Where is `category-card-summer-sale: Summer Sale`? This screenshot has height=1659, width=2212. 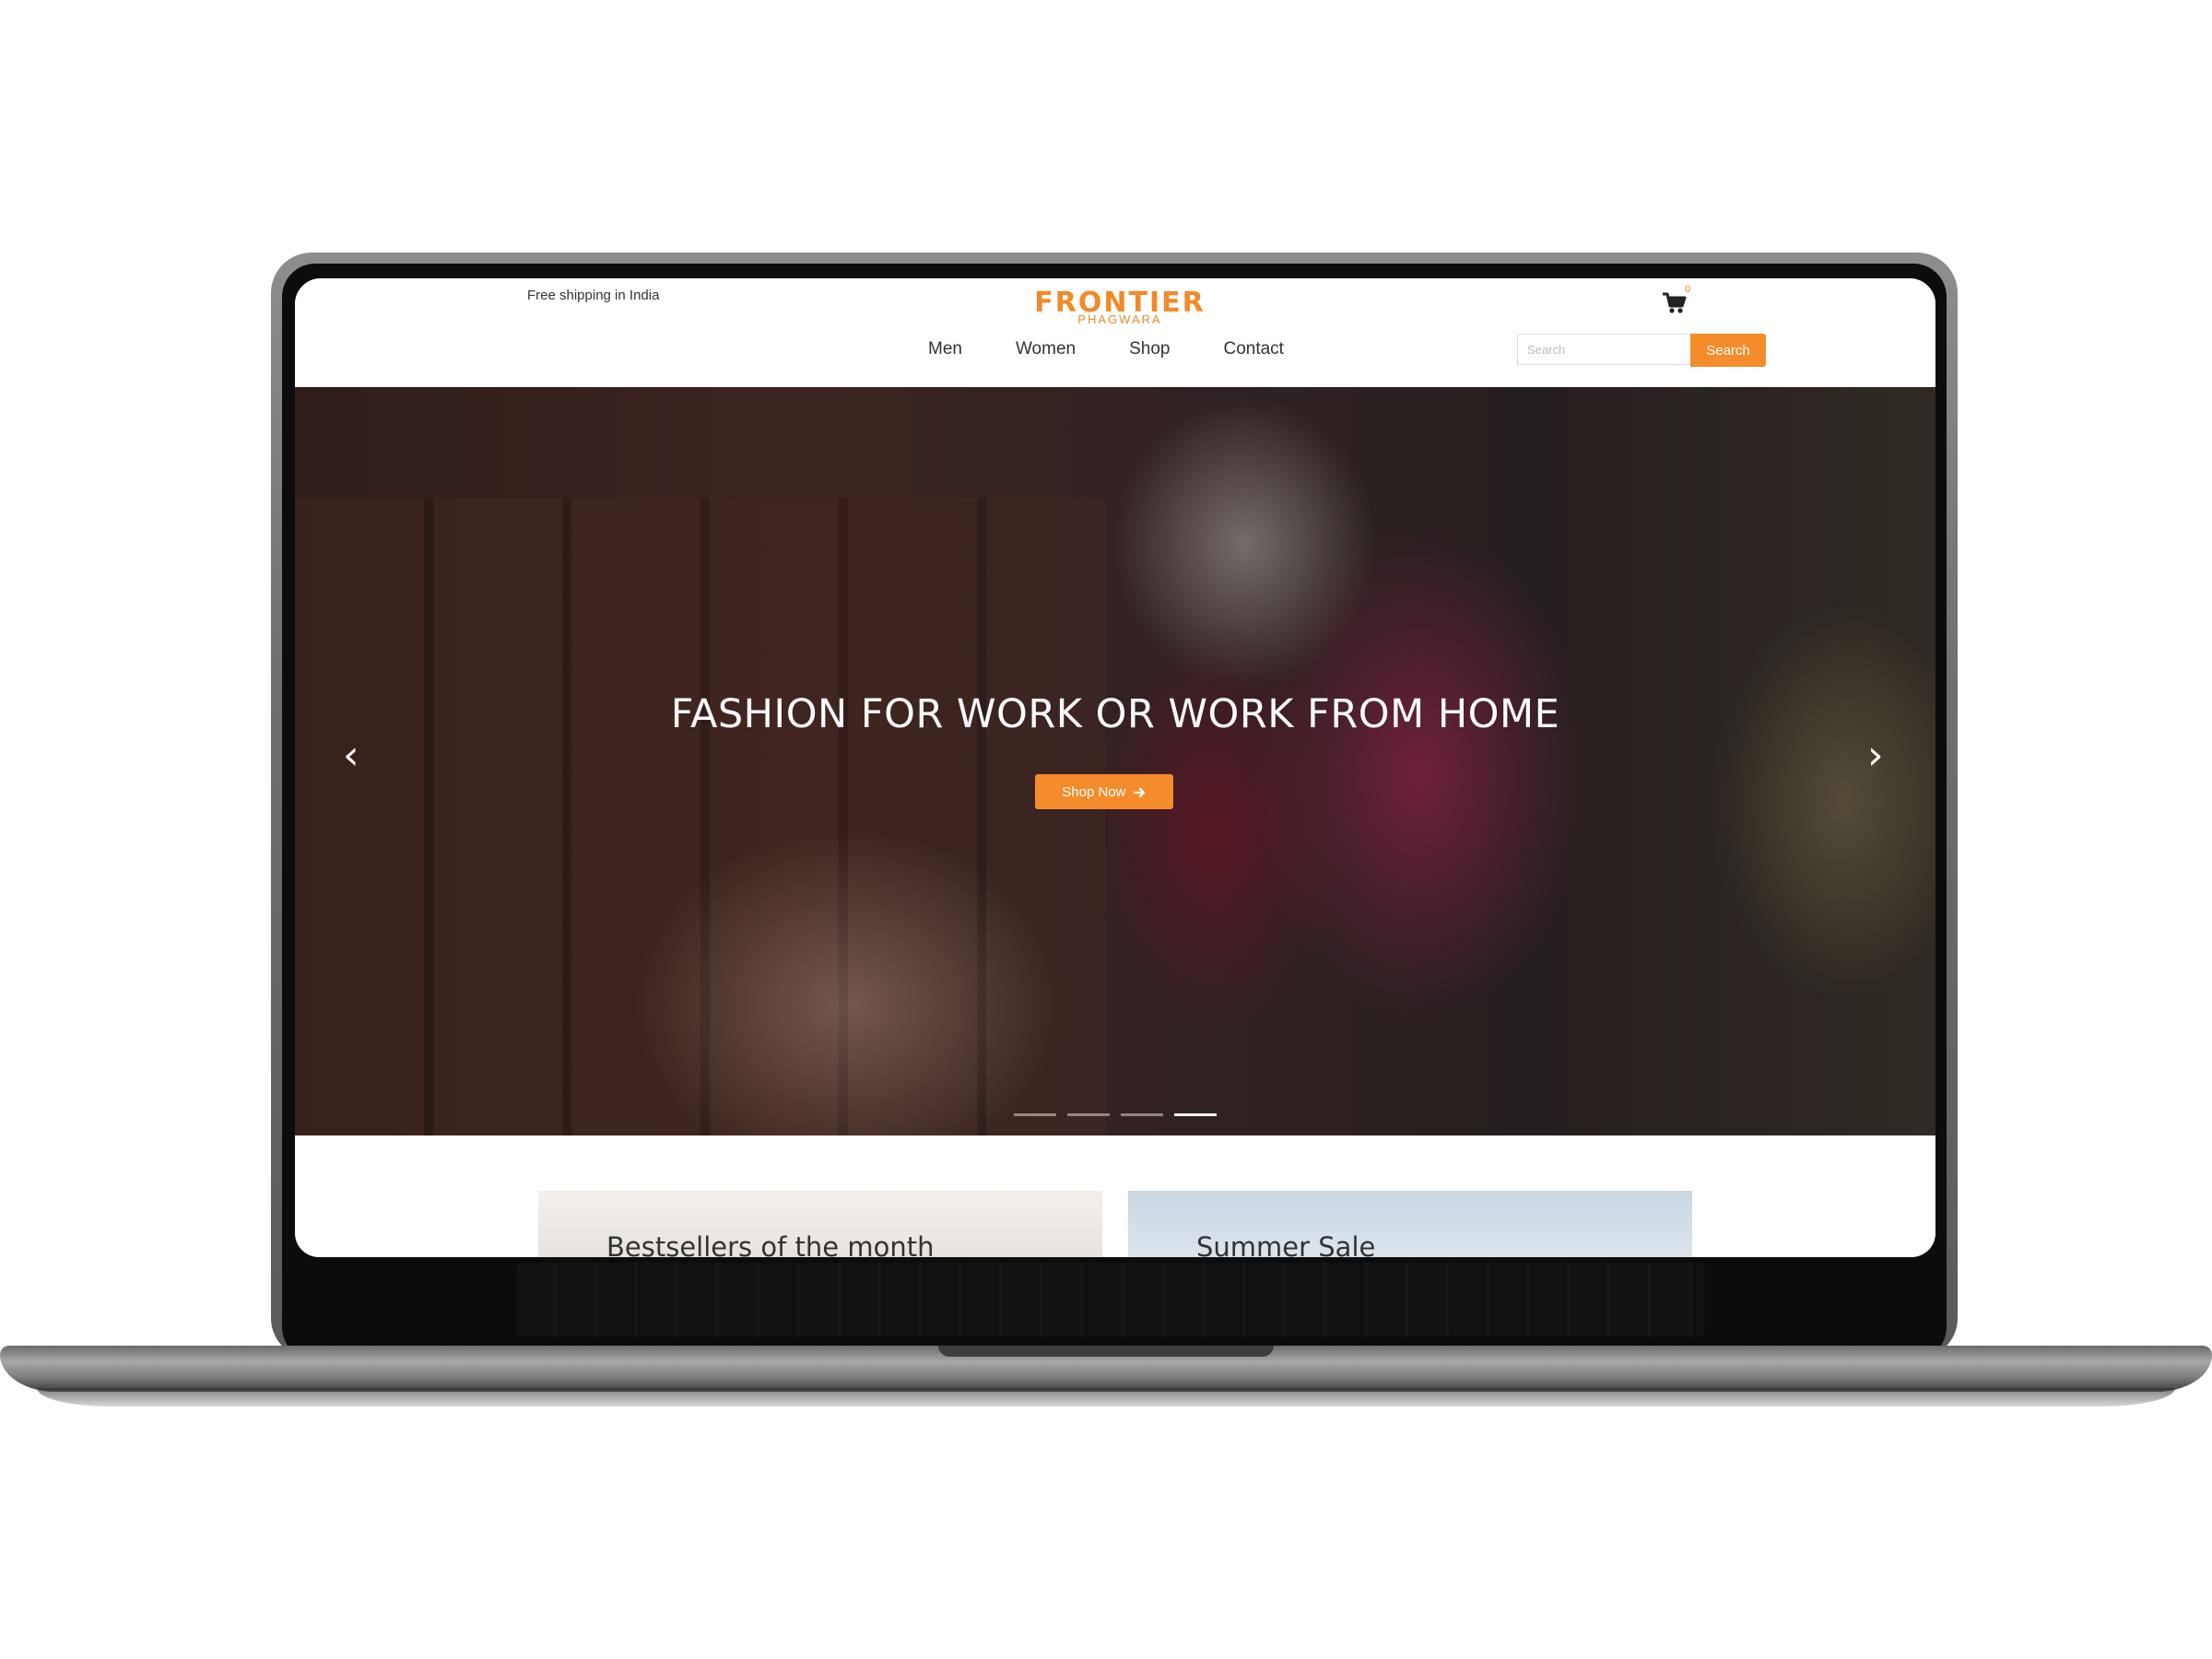 category-card-summer-sale: Summer Sale is located at coordinates (1410, 1224).